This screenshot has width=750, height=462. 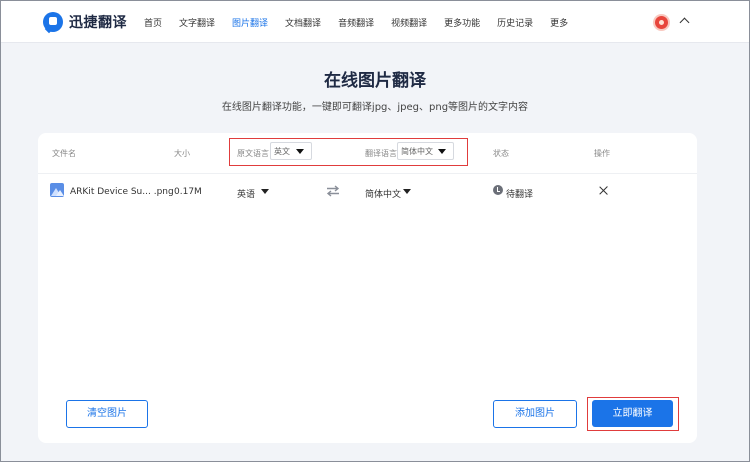 What do you see at coordinates (535, 414) in the screenshot?
I see `add-image-button: 添加图片` at bounding box center [535, 414].